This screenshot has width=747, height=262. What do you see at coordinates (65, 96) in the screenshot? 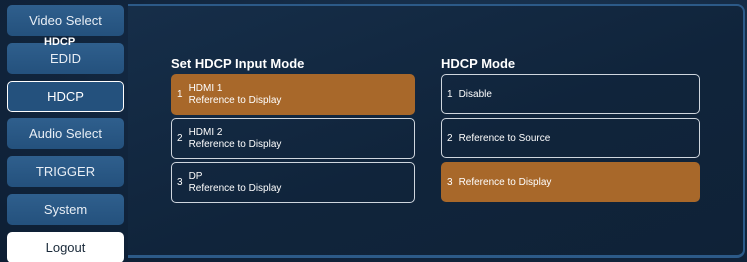
I see `nav-hdcp-button: HDCP` at bounding box center [65, 96].